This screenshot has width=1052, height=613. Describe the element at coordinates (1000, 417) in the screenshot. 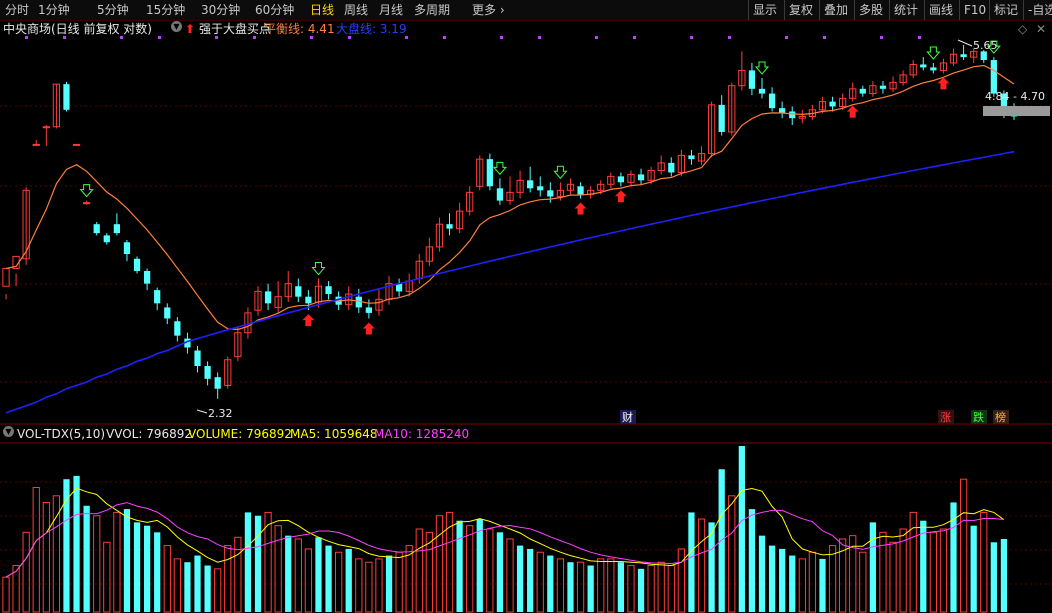

I see `badge-bang: 榜` at that location.